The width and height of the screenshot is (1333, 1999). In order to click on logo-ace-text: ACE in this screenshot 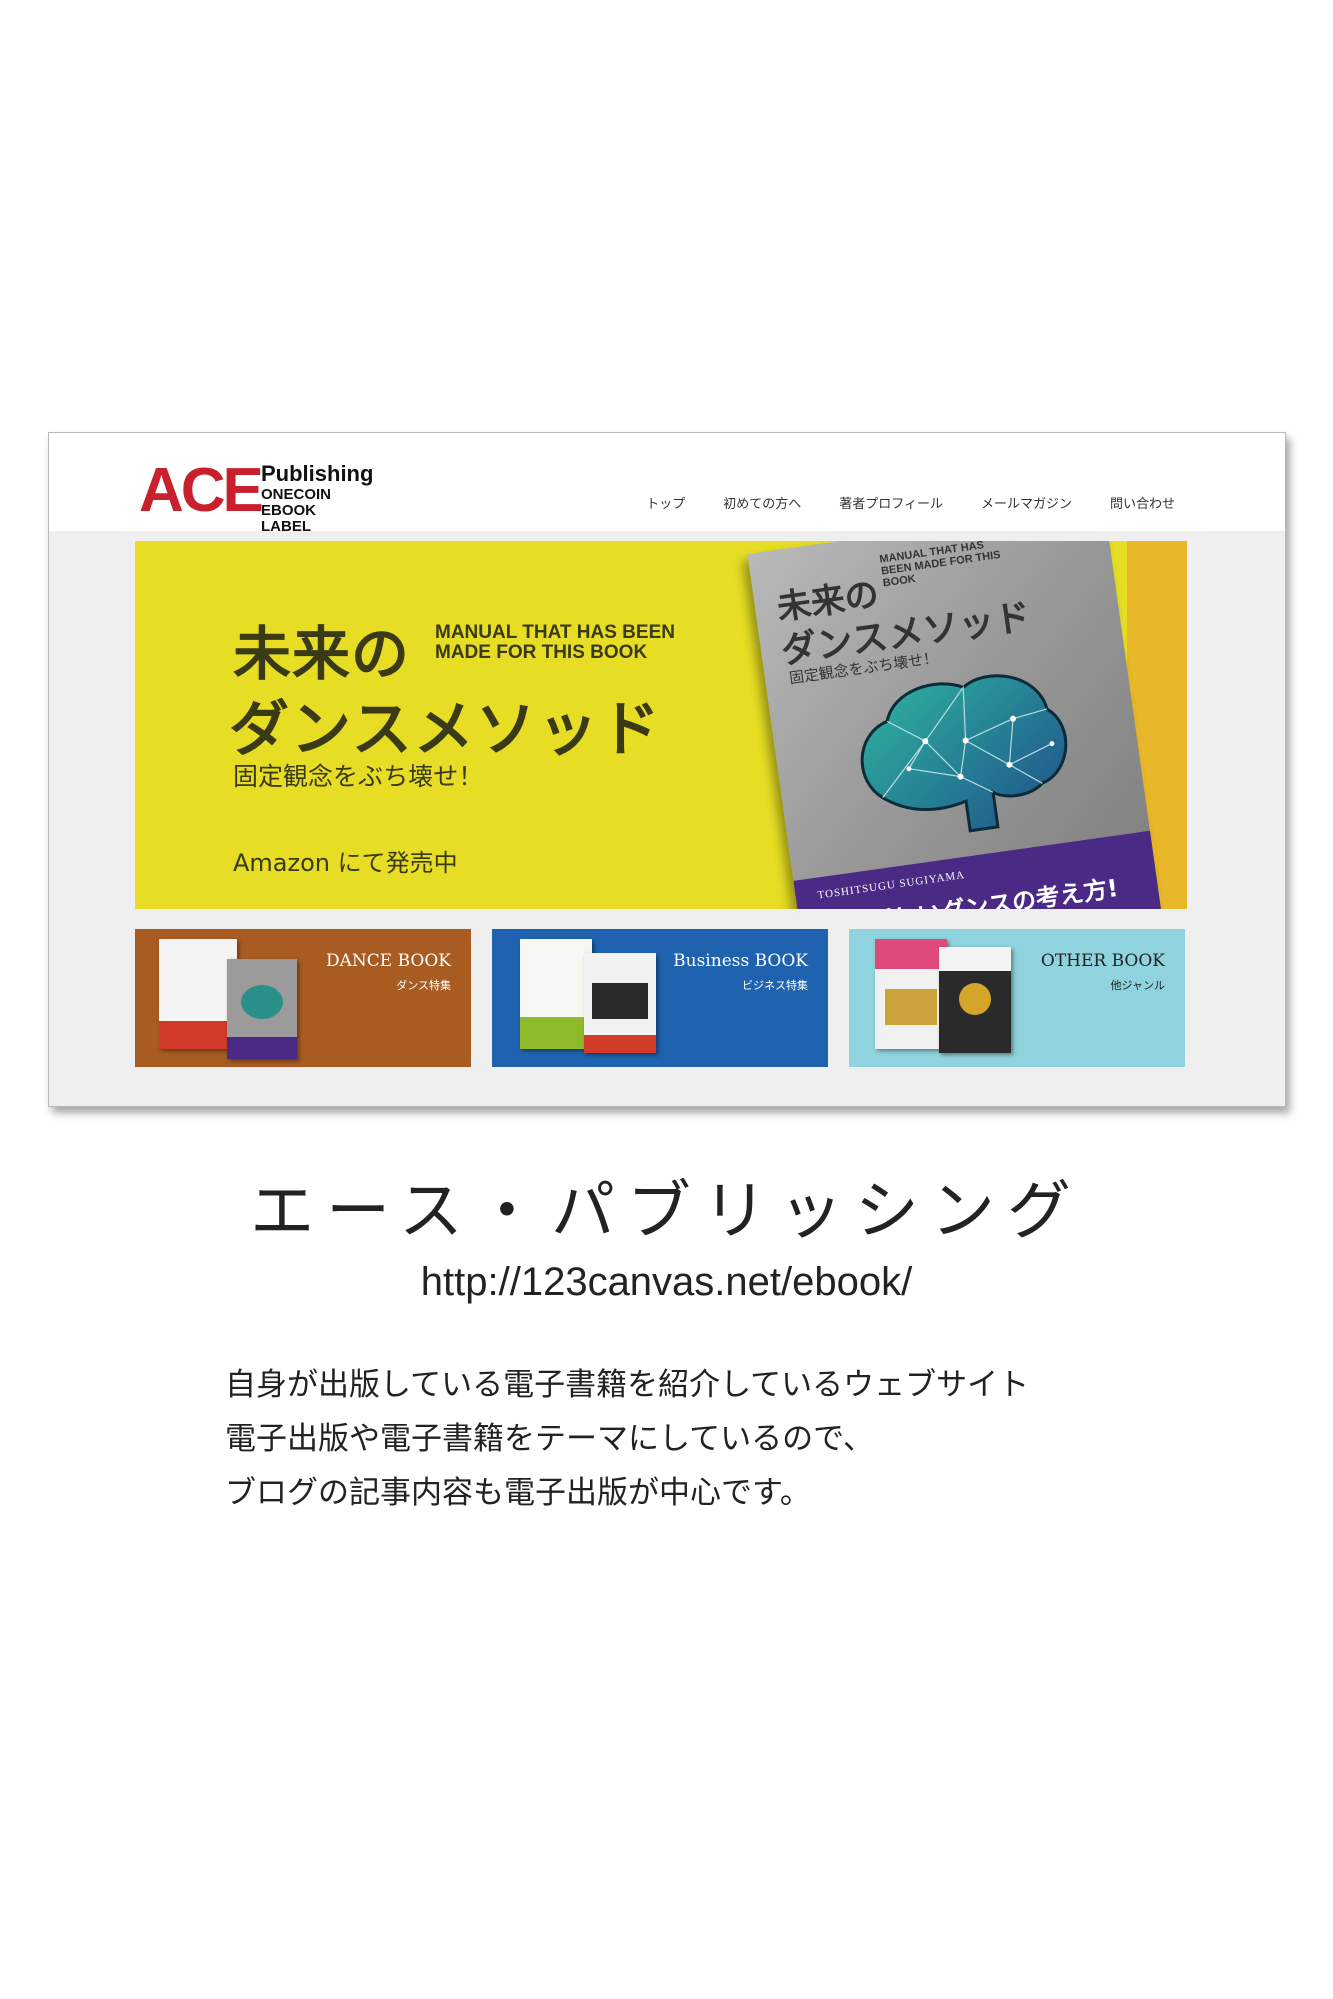, I will do `click(201, 490)`.